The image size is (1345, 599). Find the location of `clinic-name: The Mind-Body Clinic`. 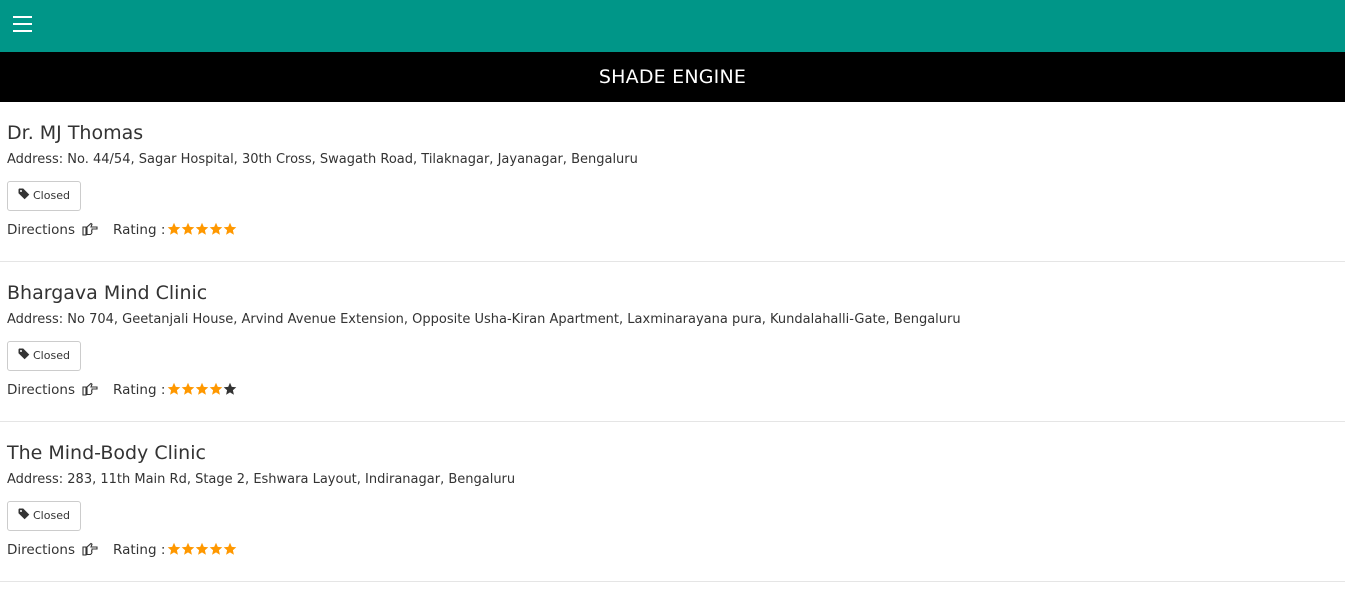

clinic-name: The Mind-Body Clinic is located at coordinates (106, 453).